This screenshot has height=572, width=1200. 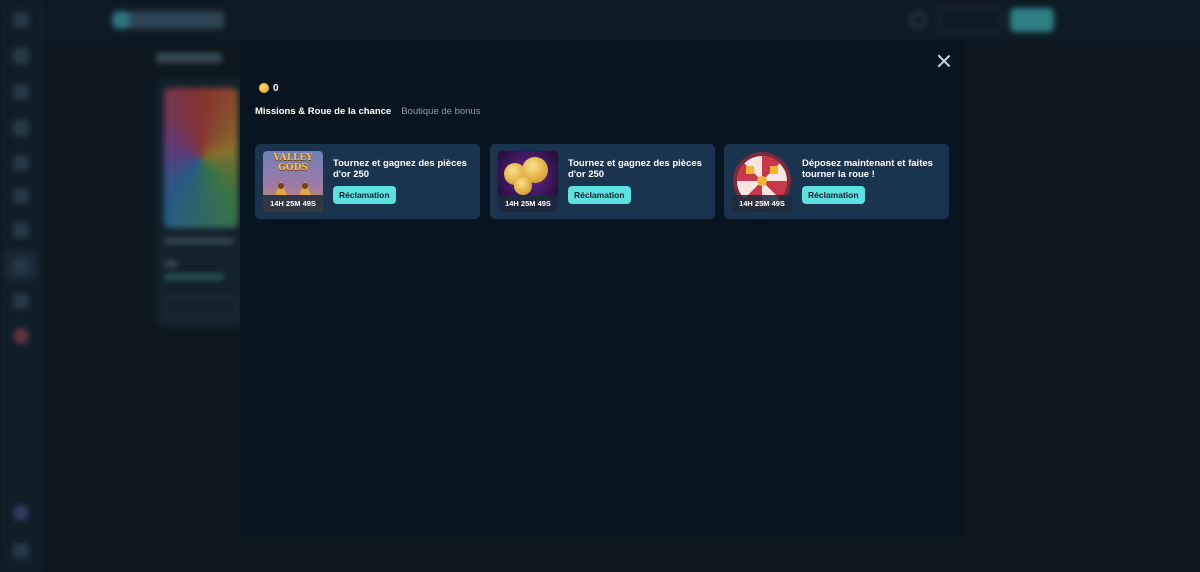 What do you see at coordinates (293, 188) in the screenshot?
I see `pharaoh-figures-icon` at bounding box center [293, 188].